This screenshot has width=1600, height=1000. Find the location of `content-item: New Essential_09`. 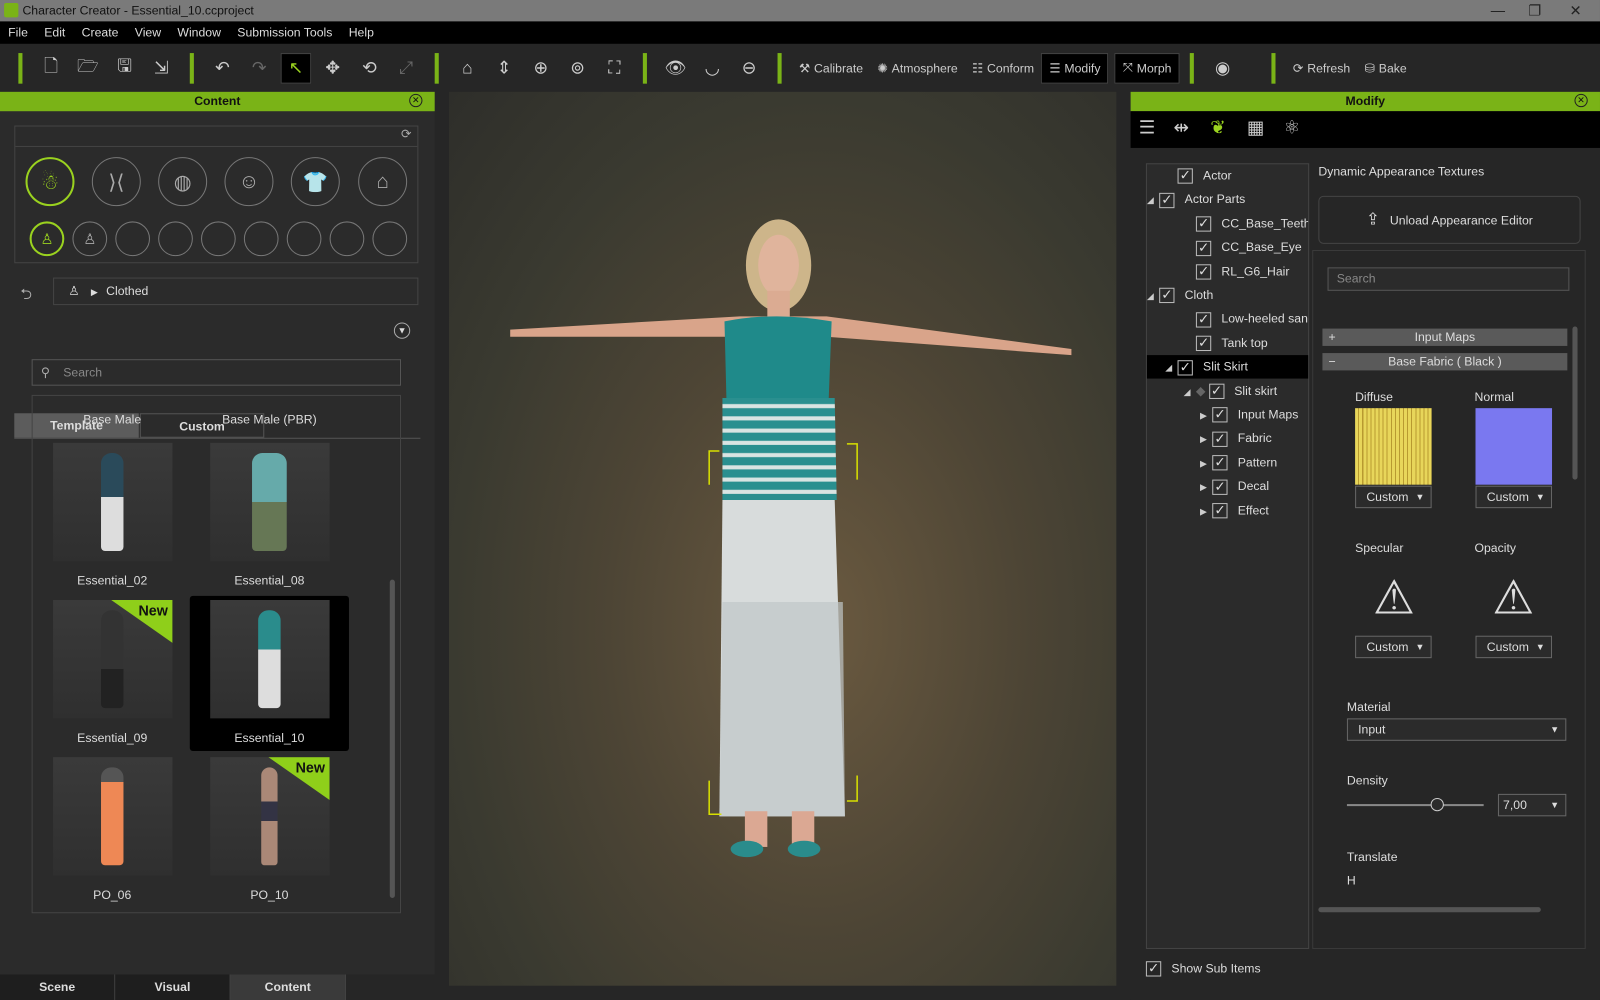

content-item: New Essential_09 is located at coordinates (112, 672).